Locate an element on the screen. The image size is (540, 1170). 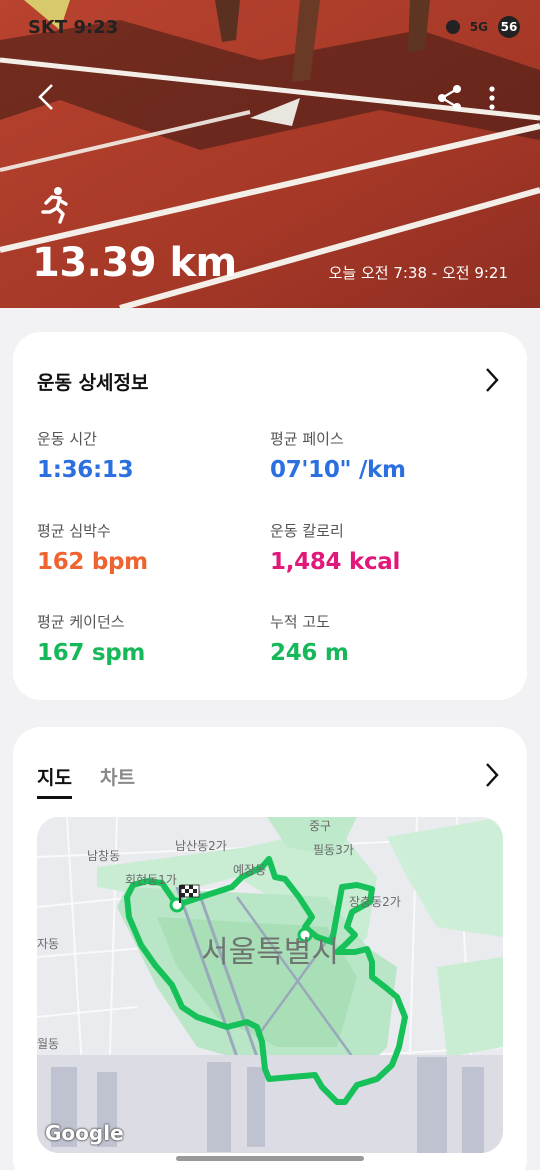
stat-label: 평균 페이스 is located at coordinates (307, 439).